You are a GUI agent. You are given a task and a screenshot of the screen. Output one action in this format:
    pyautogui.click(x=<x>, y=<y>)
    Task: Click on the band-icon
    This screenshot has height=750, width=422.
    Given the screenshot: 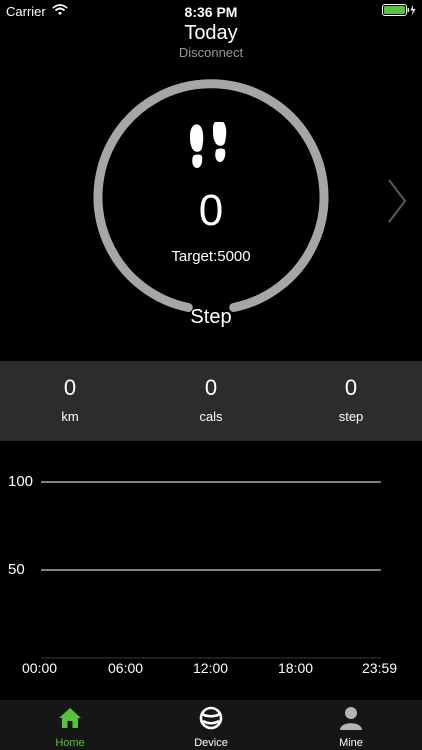 What is the action you would take?
    pyautogui.click(x=211, y=718)
    